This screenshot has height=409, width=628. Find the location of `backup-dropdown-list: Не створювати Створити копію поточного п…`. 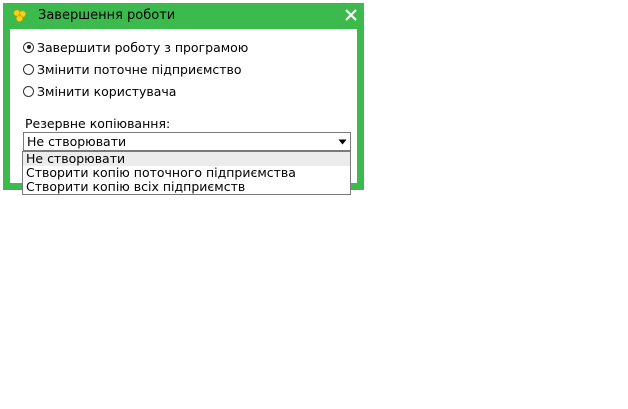

backup-dropdown-list: Не створювати Створити копію поточного п… is located at coordinates (186, 173).